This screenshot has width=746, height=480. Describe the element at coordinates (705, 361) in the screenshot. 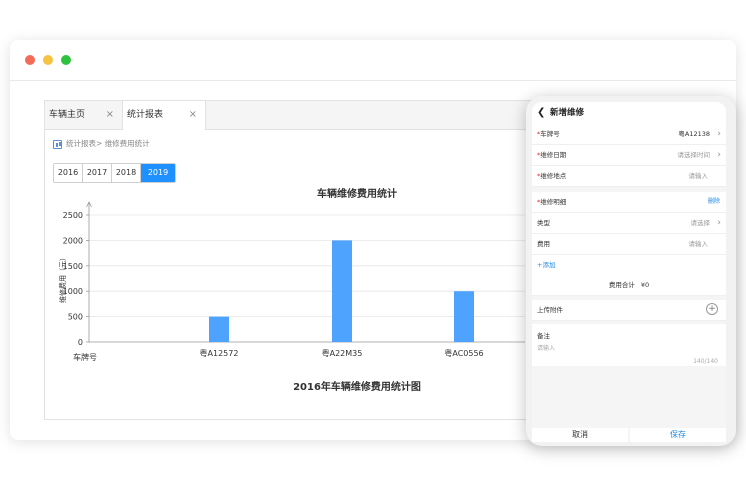

I see `memo-char-count: 140/140` at that location.